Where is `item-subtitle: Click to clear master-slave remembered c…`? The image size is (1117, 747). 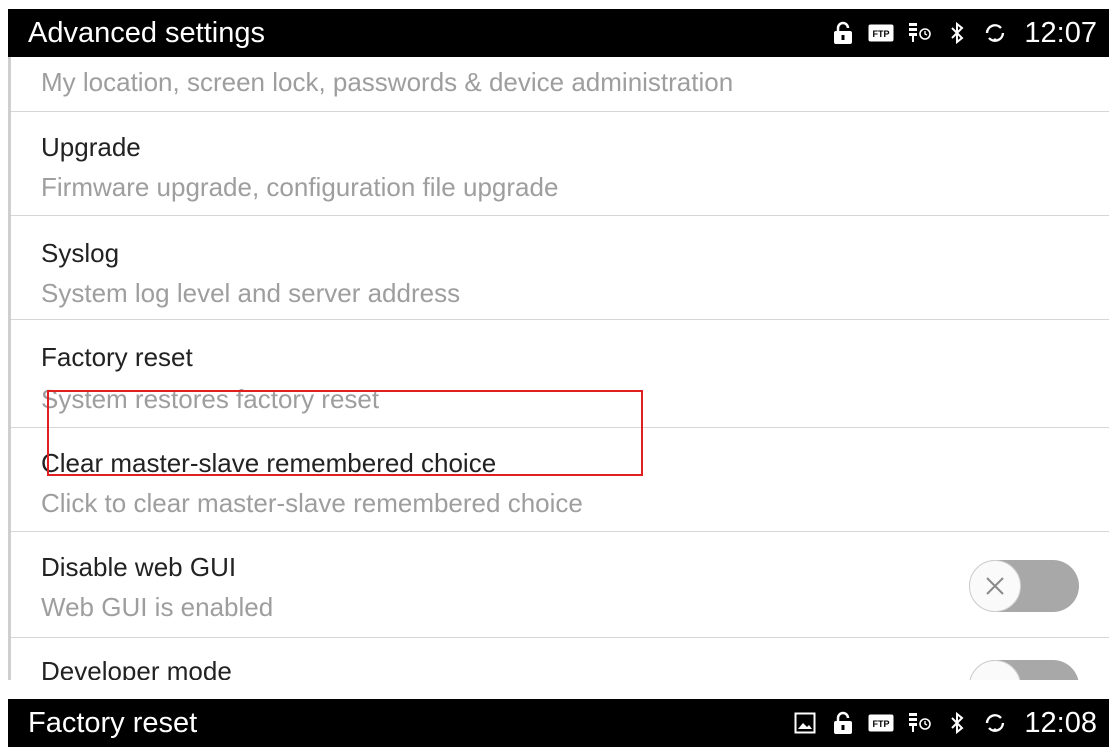
item-subtitle: Click to clear master-slave remembered c… is located at coordinates (312, 503).